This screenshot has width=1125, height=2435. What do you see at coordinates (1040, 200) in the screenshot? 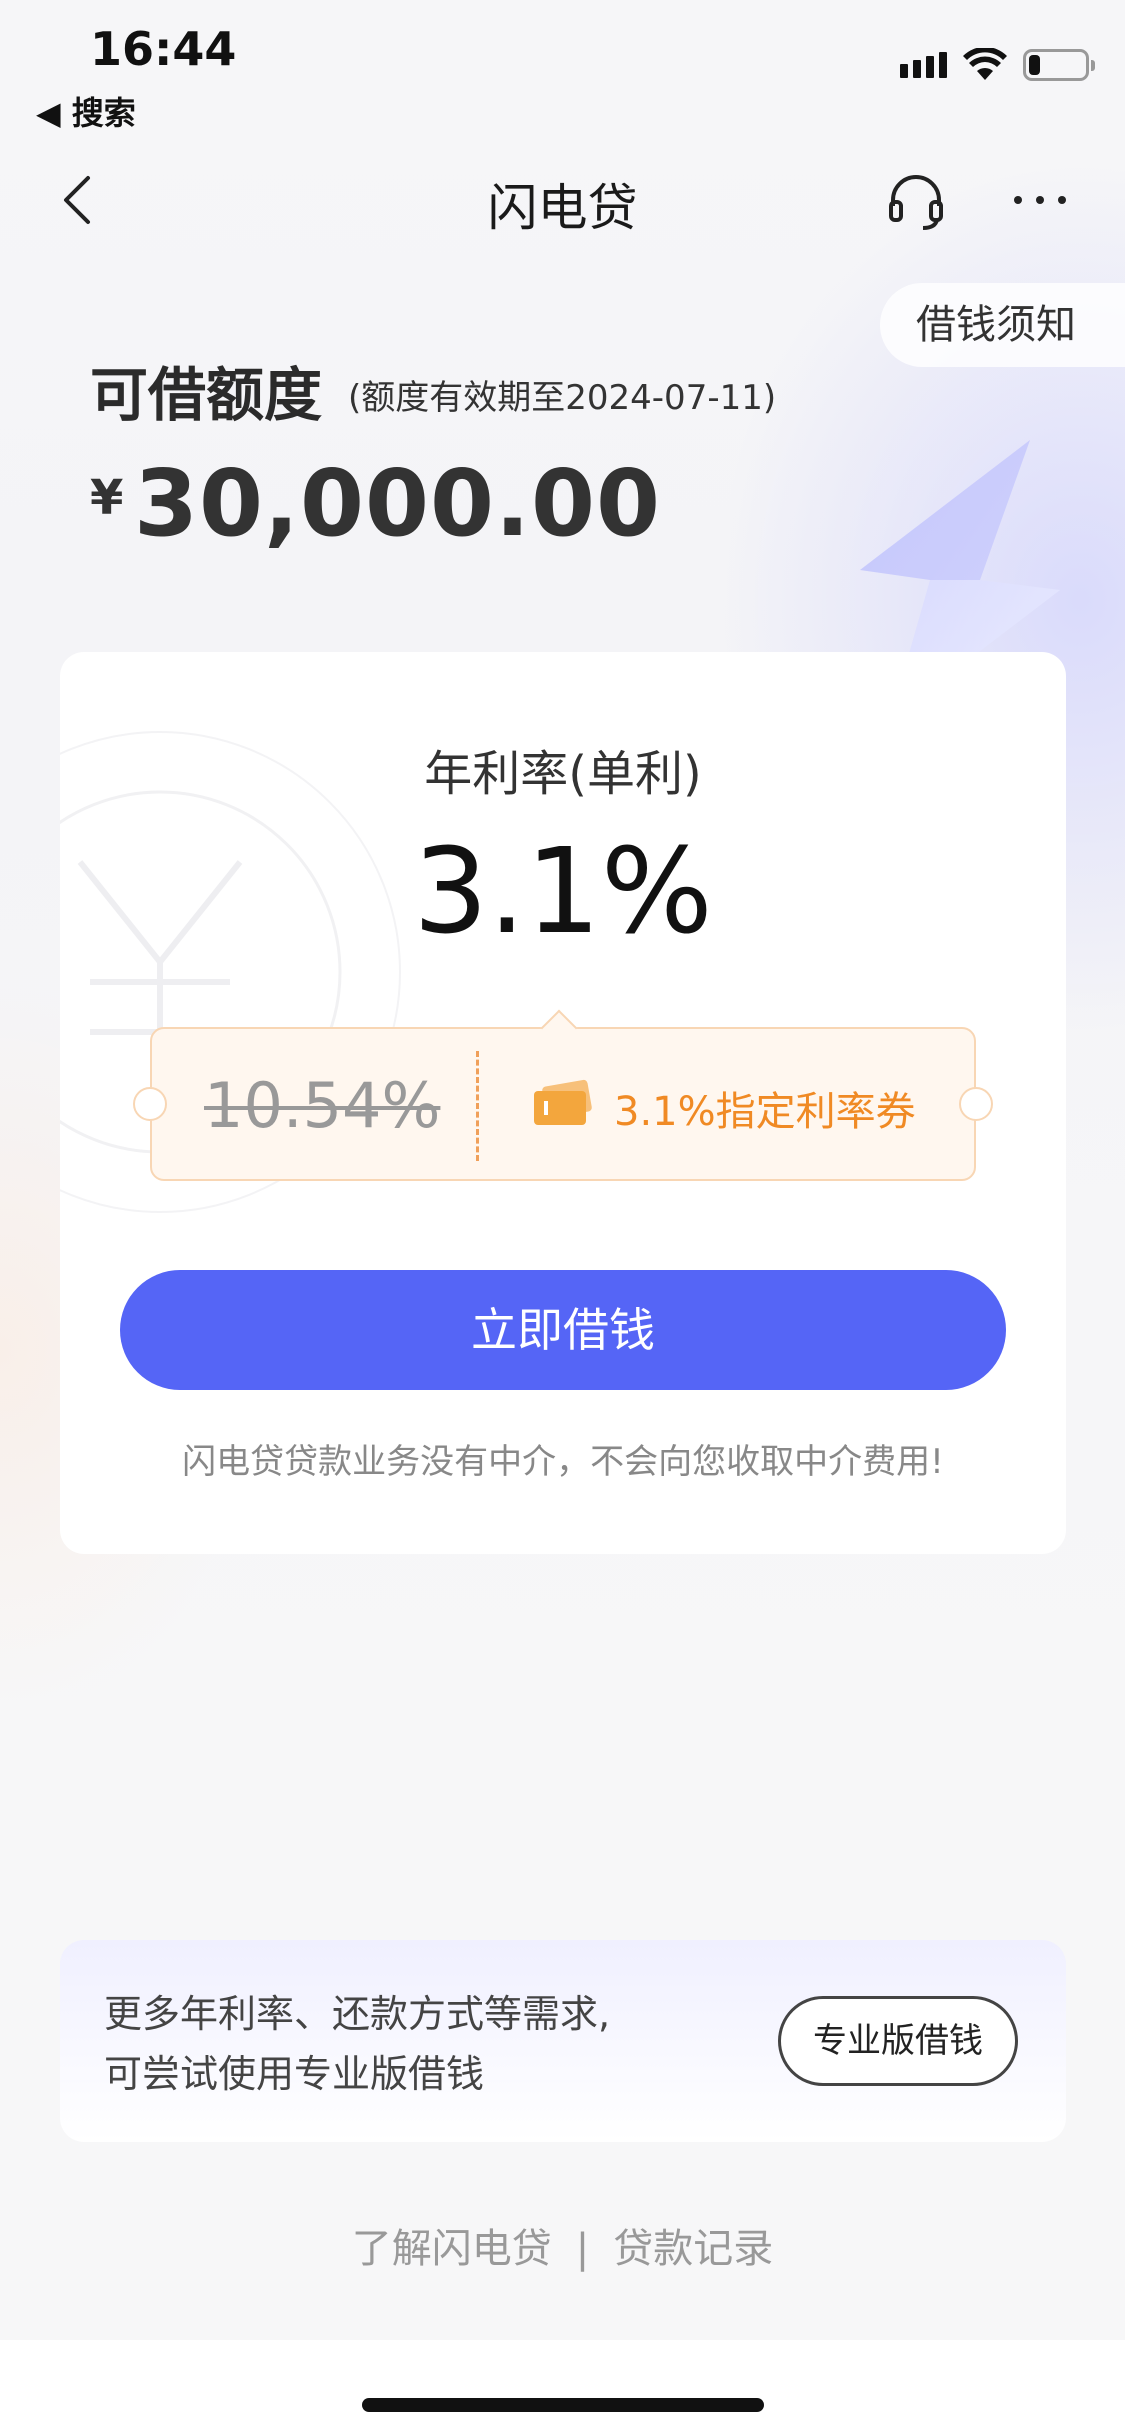
I see `more-dots-icon` at bounding box center [1040, 200].